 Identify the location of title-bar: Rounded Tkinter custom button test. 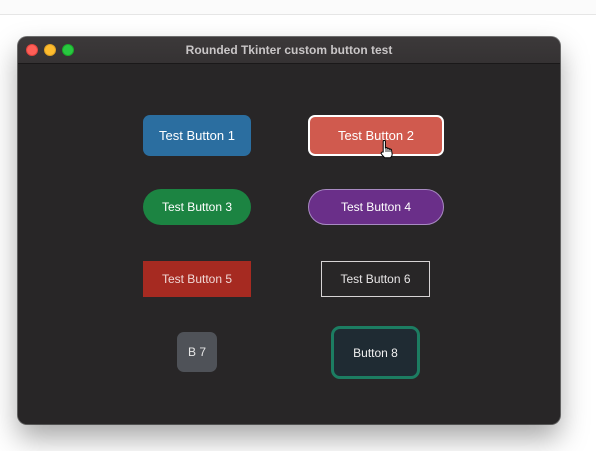
(289, 50).